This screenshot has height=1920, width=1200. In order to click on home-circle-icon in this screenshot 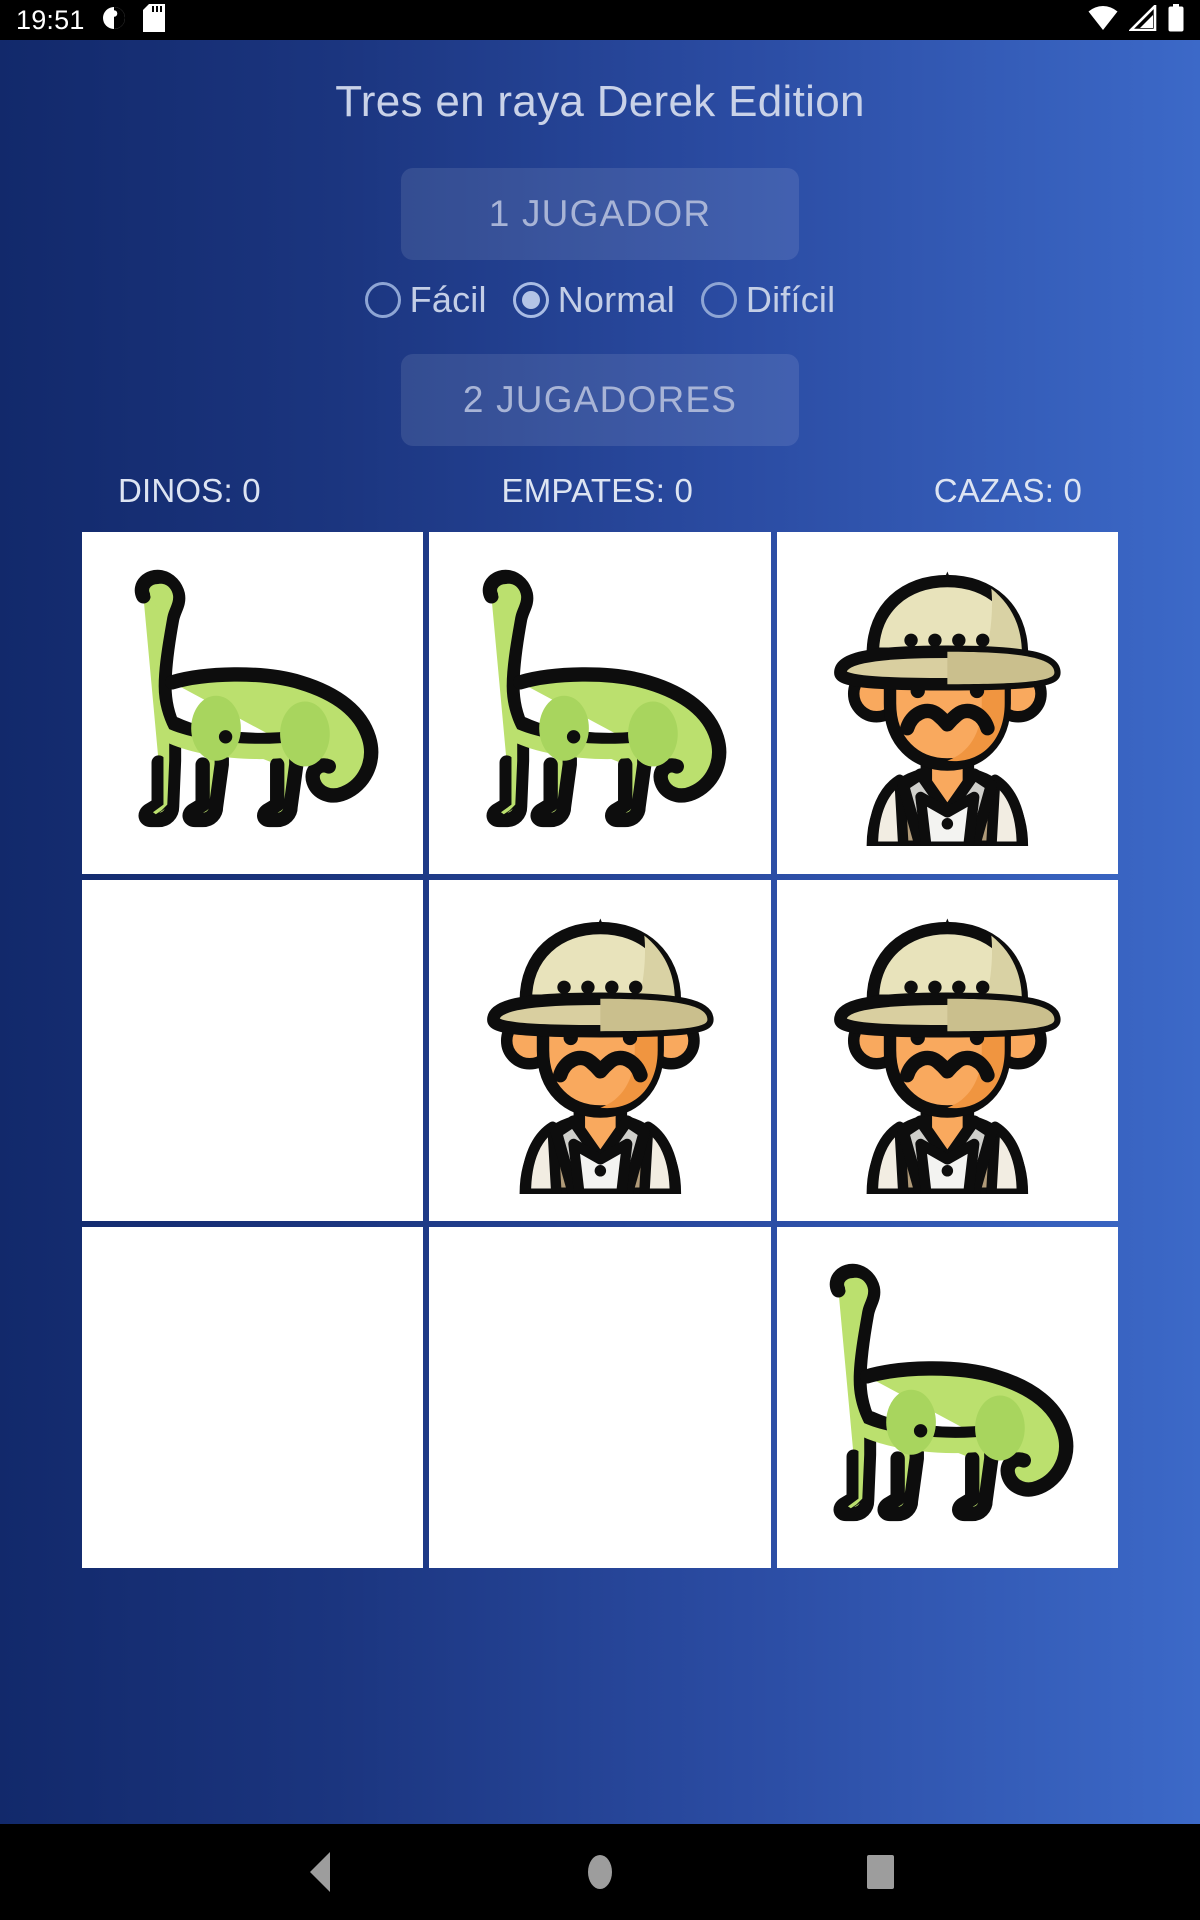, I will do `click(600, 1872)`.